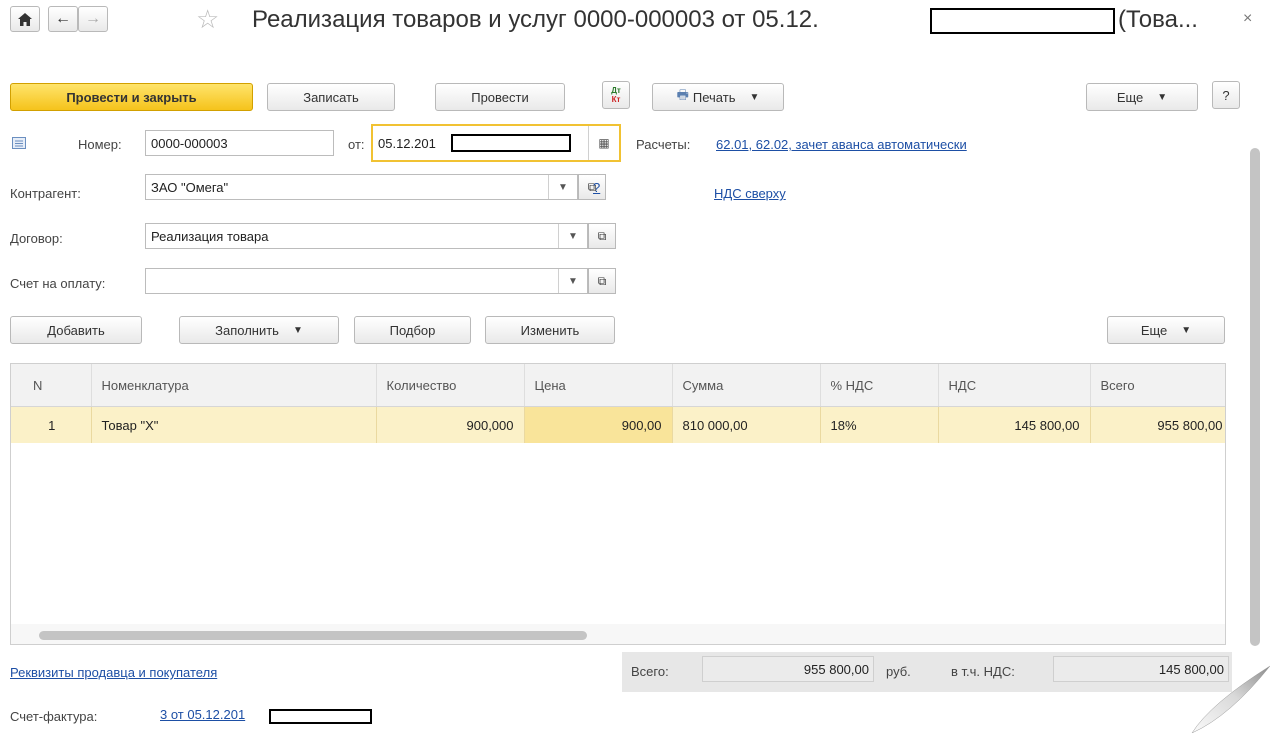 Image resolution: width=1270 pixels, height=733 pixels. What do you see at coordinates (598, 385) in the screenshot?
I see `column-header: Цена` at bounding box center [598, 385].